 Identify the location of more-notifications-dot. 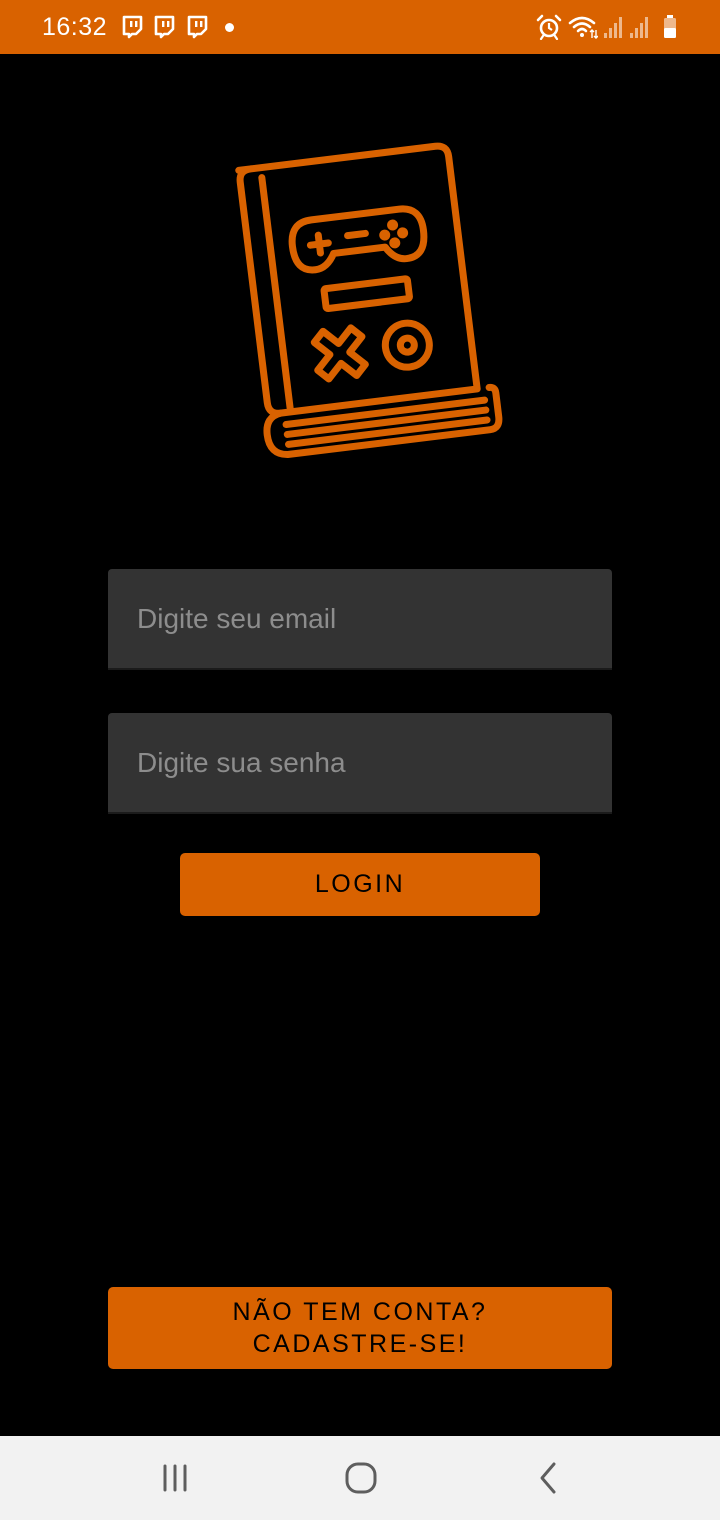
(229, 27).